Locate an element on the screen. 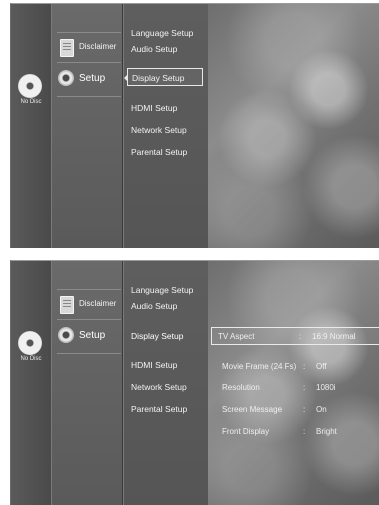 The width and height of the screenshot is (379, 505). option-row-front-display: Front Display : Bright is located at coordinates (297, 431).